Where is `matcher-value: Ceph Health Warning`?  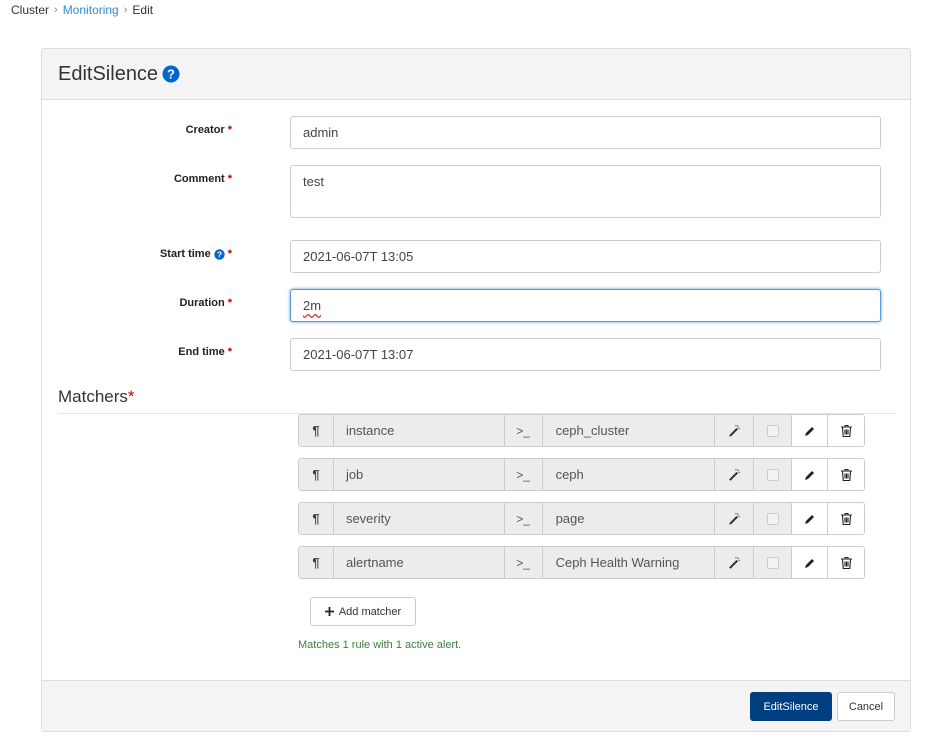
matcher-value: Ceph Health Warning is located at coordinates (629, 562).